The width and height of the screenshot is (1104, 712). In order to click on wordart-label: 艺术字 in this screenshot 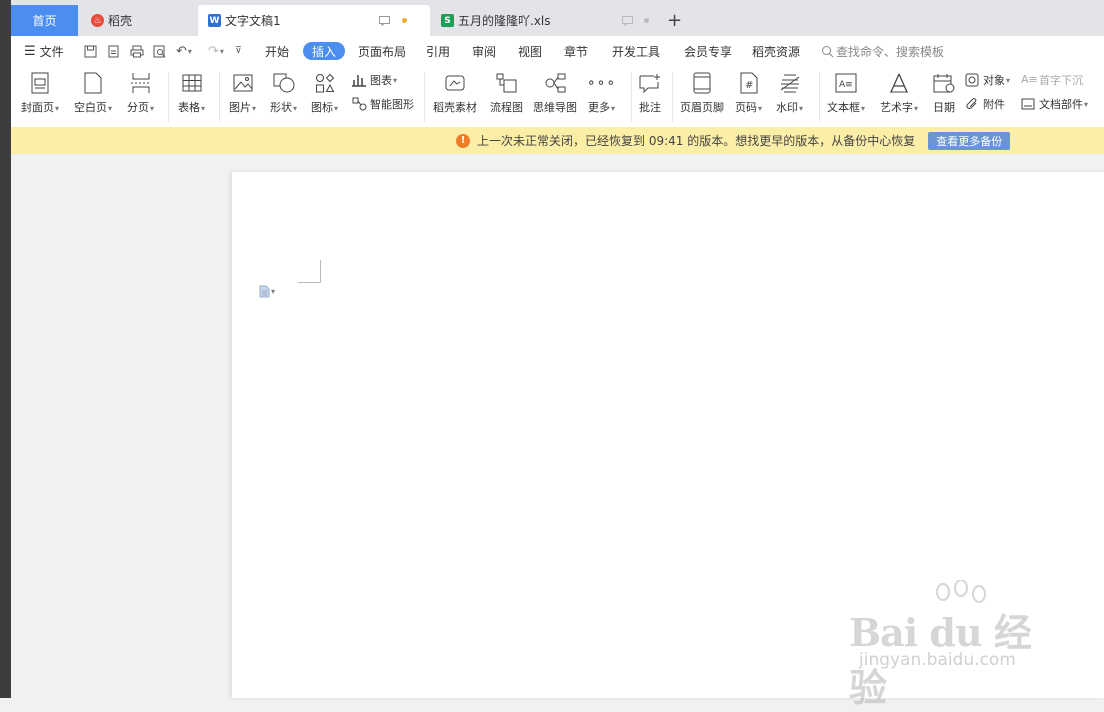, I will do `click(896, 107)`.